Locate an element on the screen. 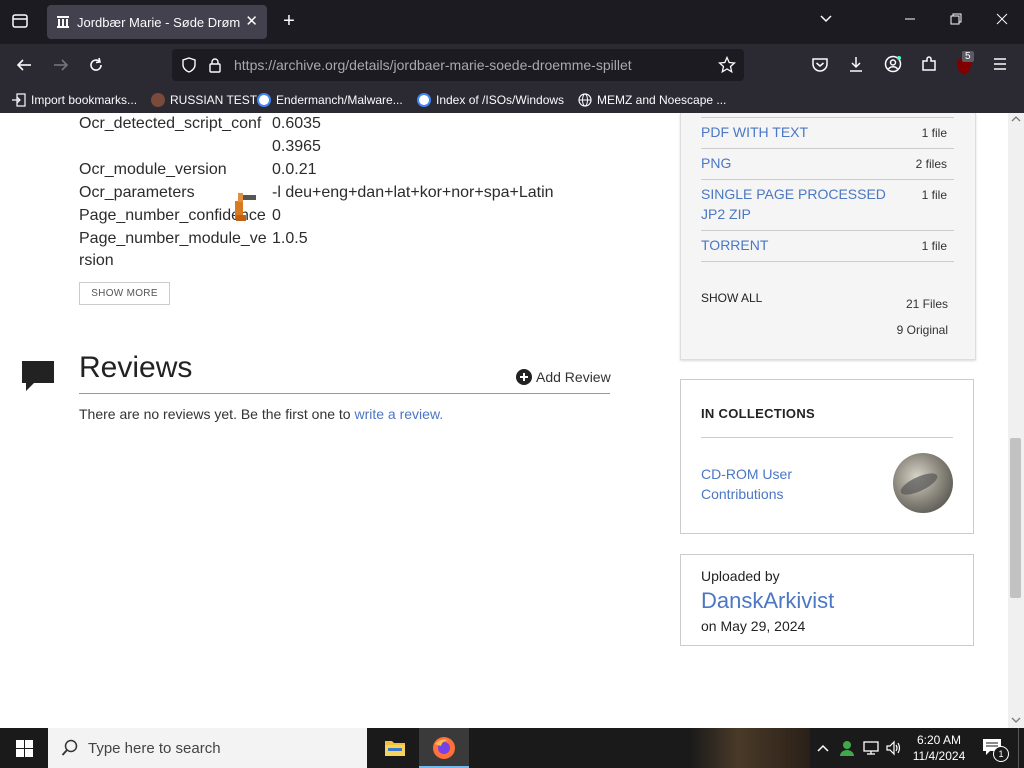 The image size is (1024, 768). show-desktop-button is located at coordinates (1021, 748).